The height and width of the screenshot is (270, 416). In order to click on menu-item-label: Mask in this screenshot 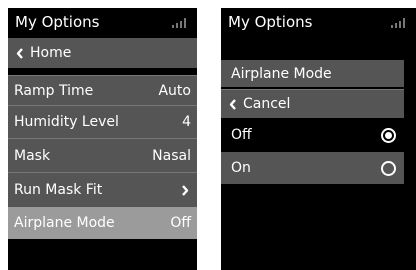, I will do `click(32, 155)`.